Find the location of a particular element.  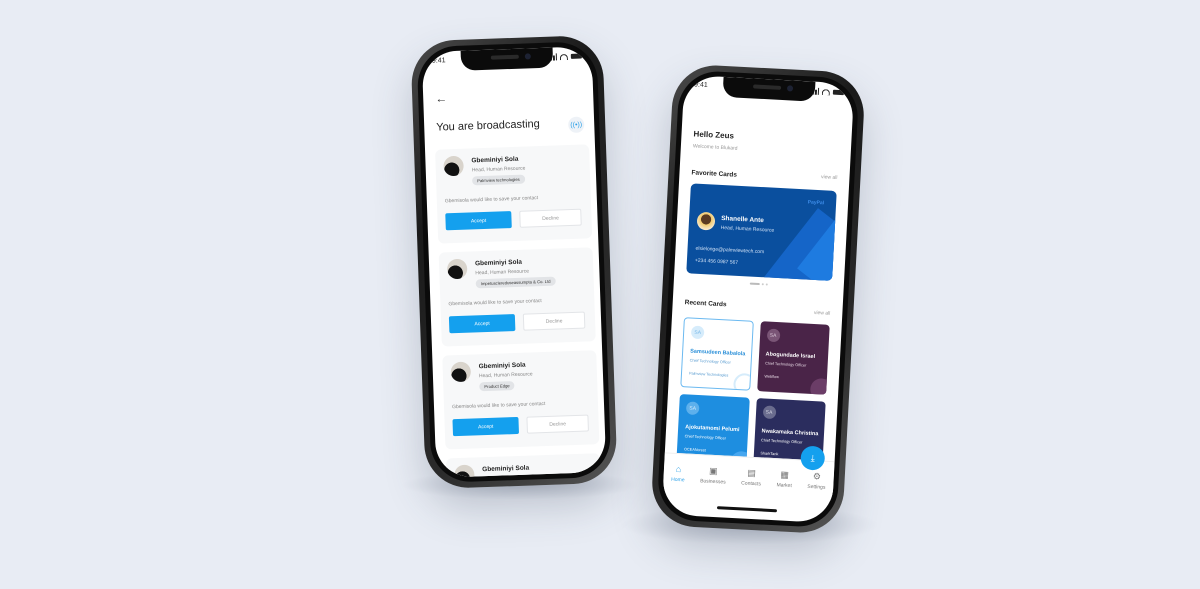

home-icon: ⌂ is located at coordinates (678, 468).